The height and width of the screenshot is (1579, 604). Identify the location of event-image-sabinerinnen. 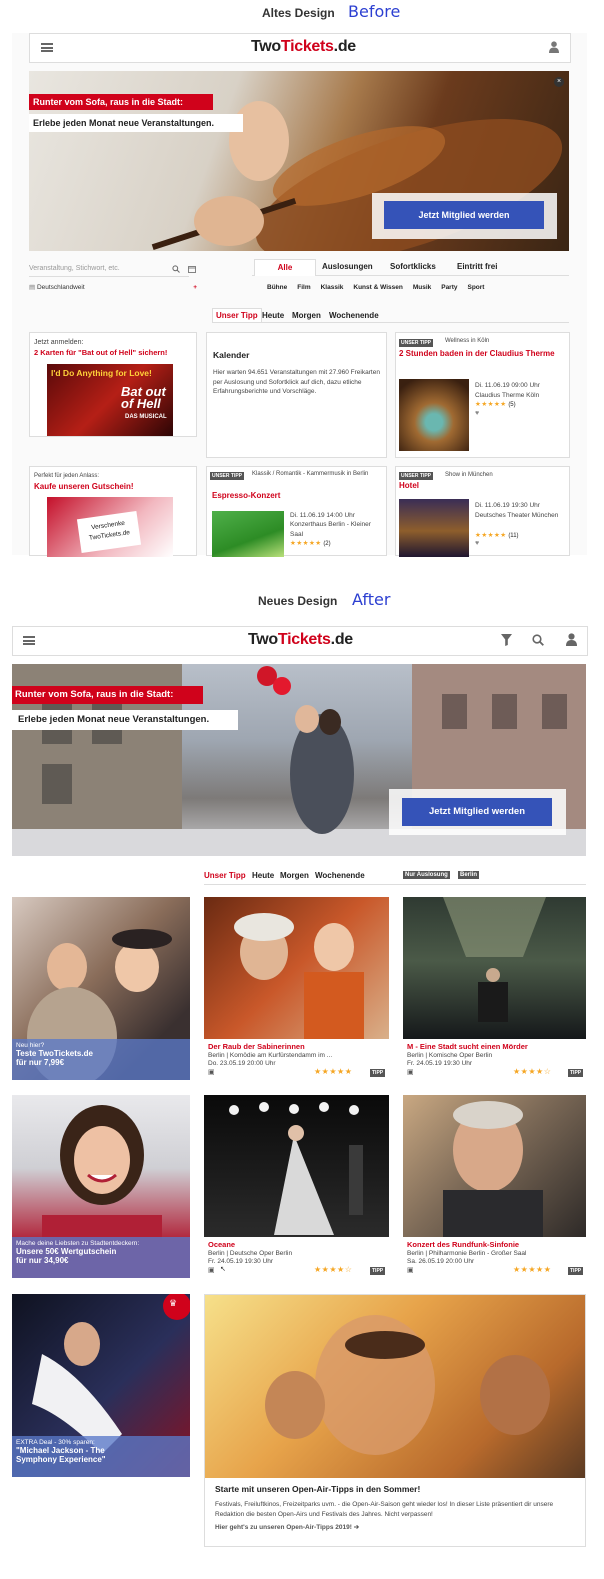
(296, 968).